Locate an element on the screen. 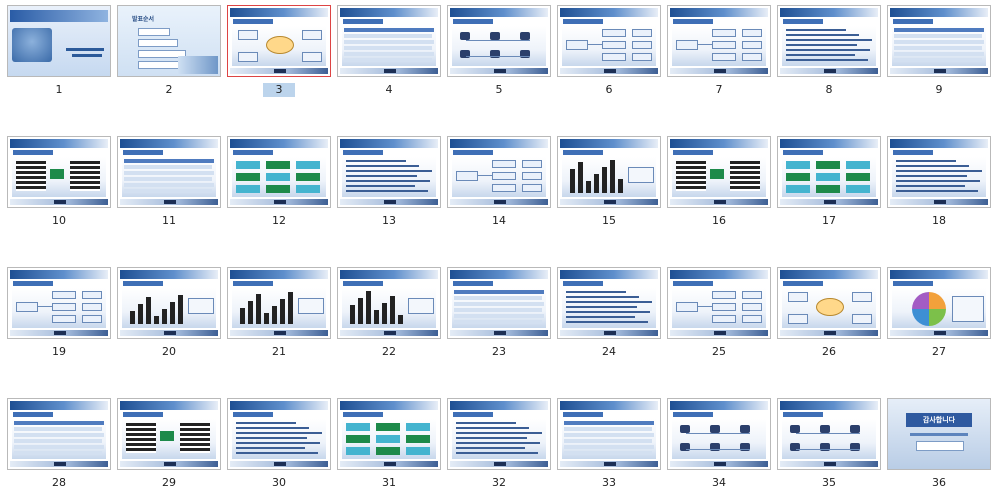 The width and height of the screenshot is (995, 498). slide-thumbnail-4: 4 is located at coordinates (392, 55).